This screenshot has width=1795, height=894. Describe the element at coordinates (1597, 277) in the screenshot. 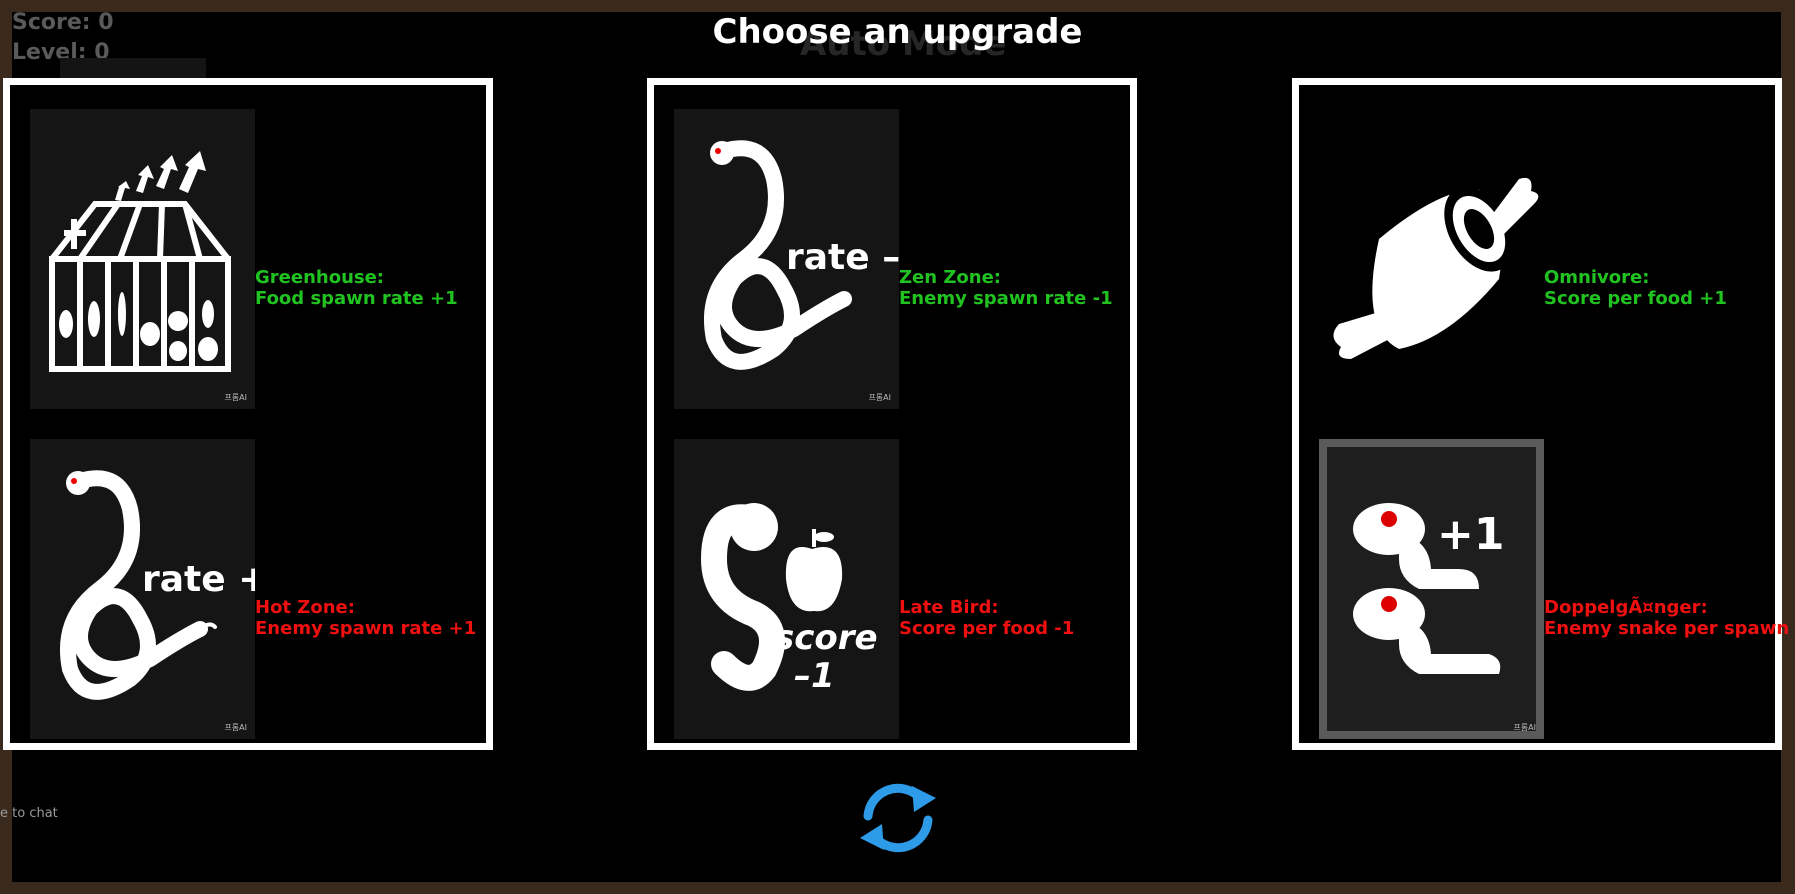

I see `upgrade-name: Omnivore:` at that location.